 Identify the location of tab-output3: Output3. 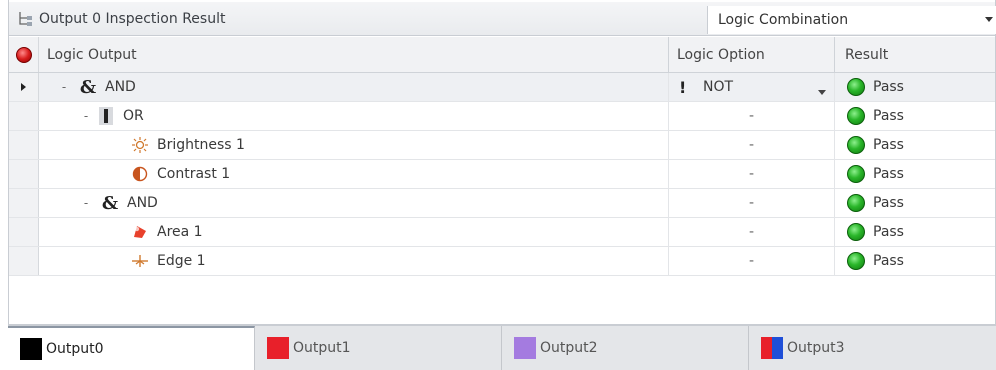
(872, 348).